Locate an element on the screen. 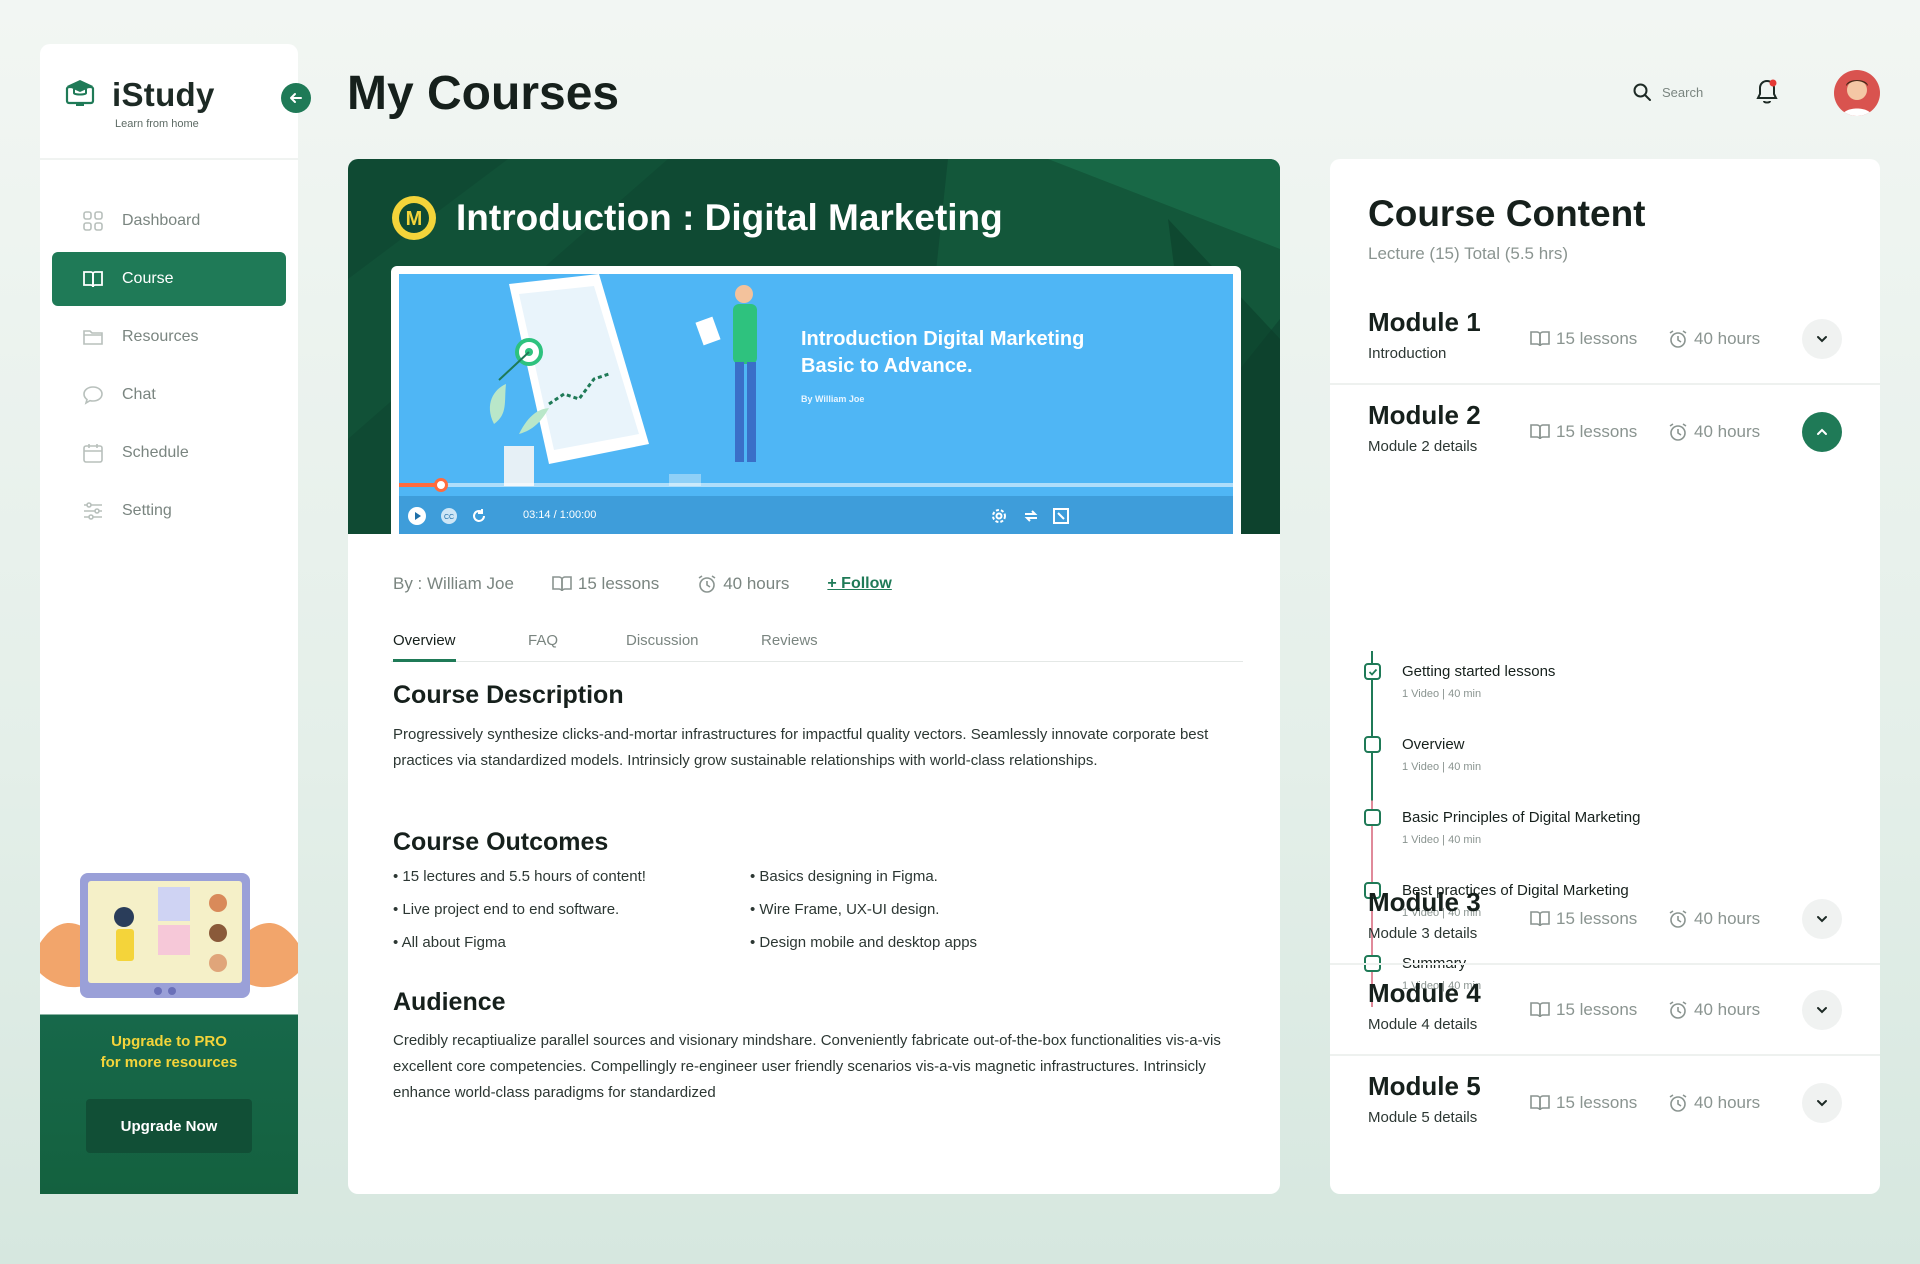  sidebar-item-chat: Chat is located at coordinates (169, 395).